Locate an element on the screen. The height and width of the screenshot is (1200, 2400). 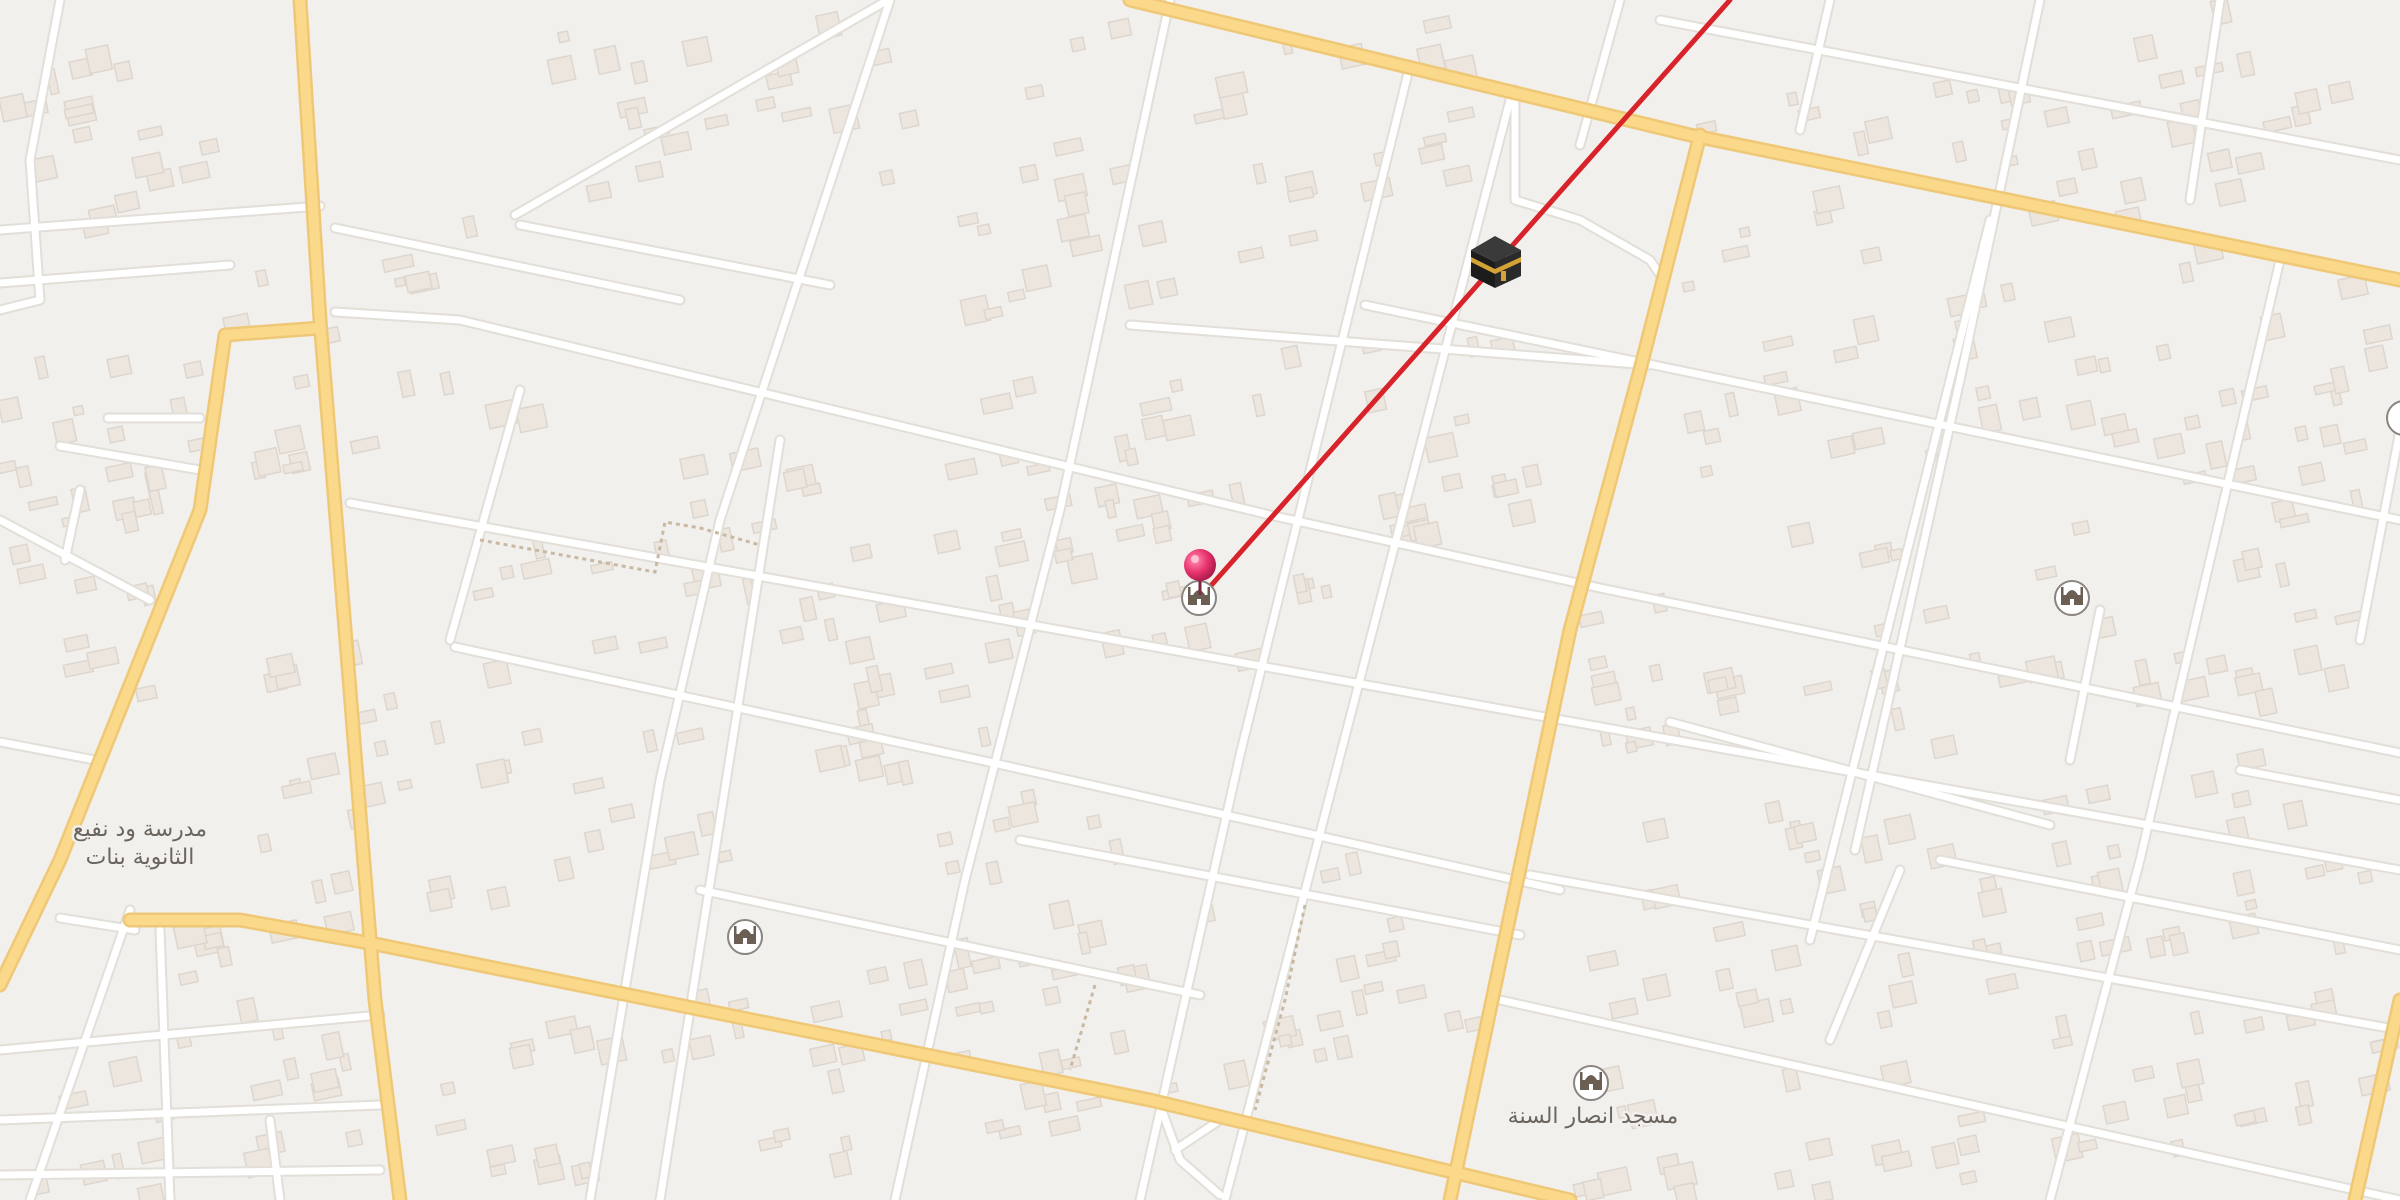
mosque-label-ansar-alsunna: مسجد انصار السنة is located at coordinates (1593, 1117).